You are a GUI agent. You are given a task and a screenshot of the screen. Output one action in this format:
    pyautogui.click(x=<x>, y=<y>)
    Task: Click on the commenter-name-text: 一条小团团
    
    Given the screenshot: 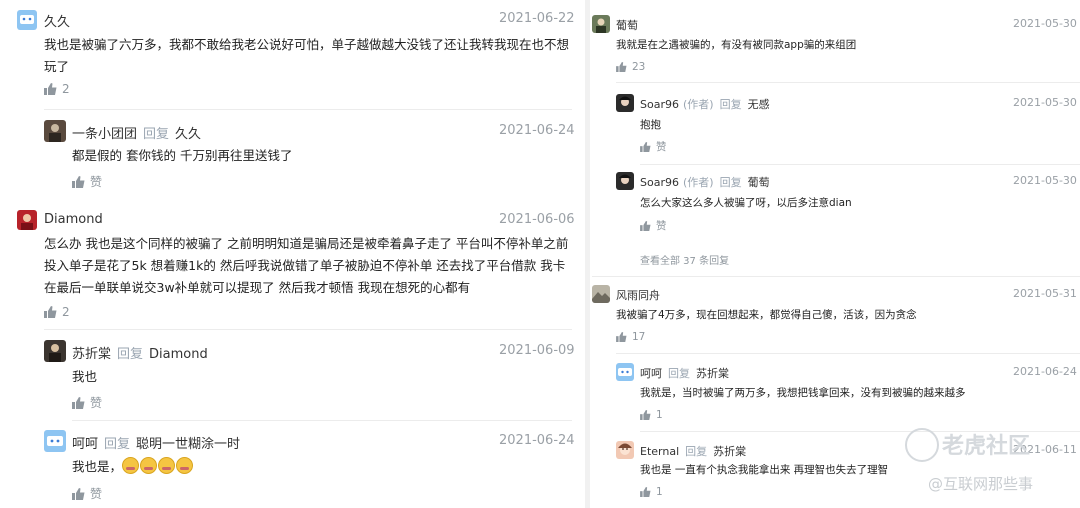 What is the action you would take?
    pyautogui.click(x=104, y=134)
    